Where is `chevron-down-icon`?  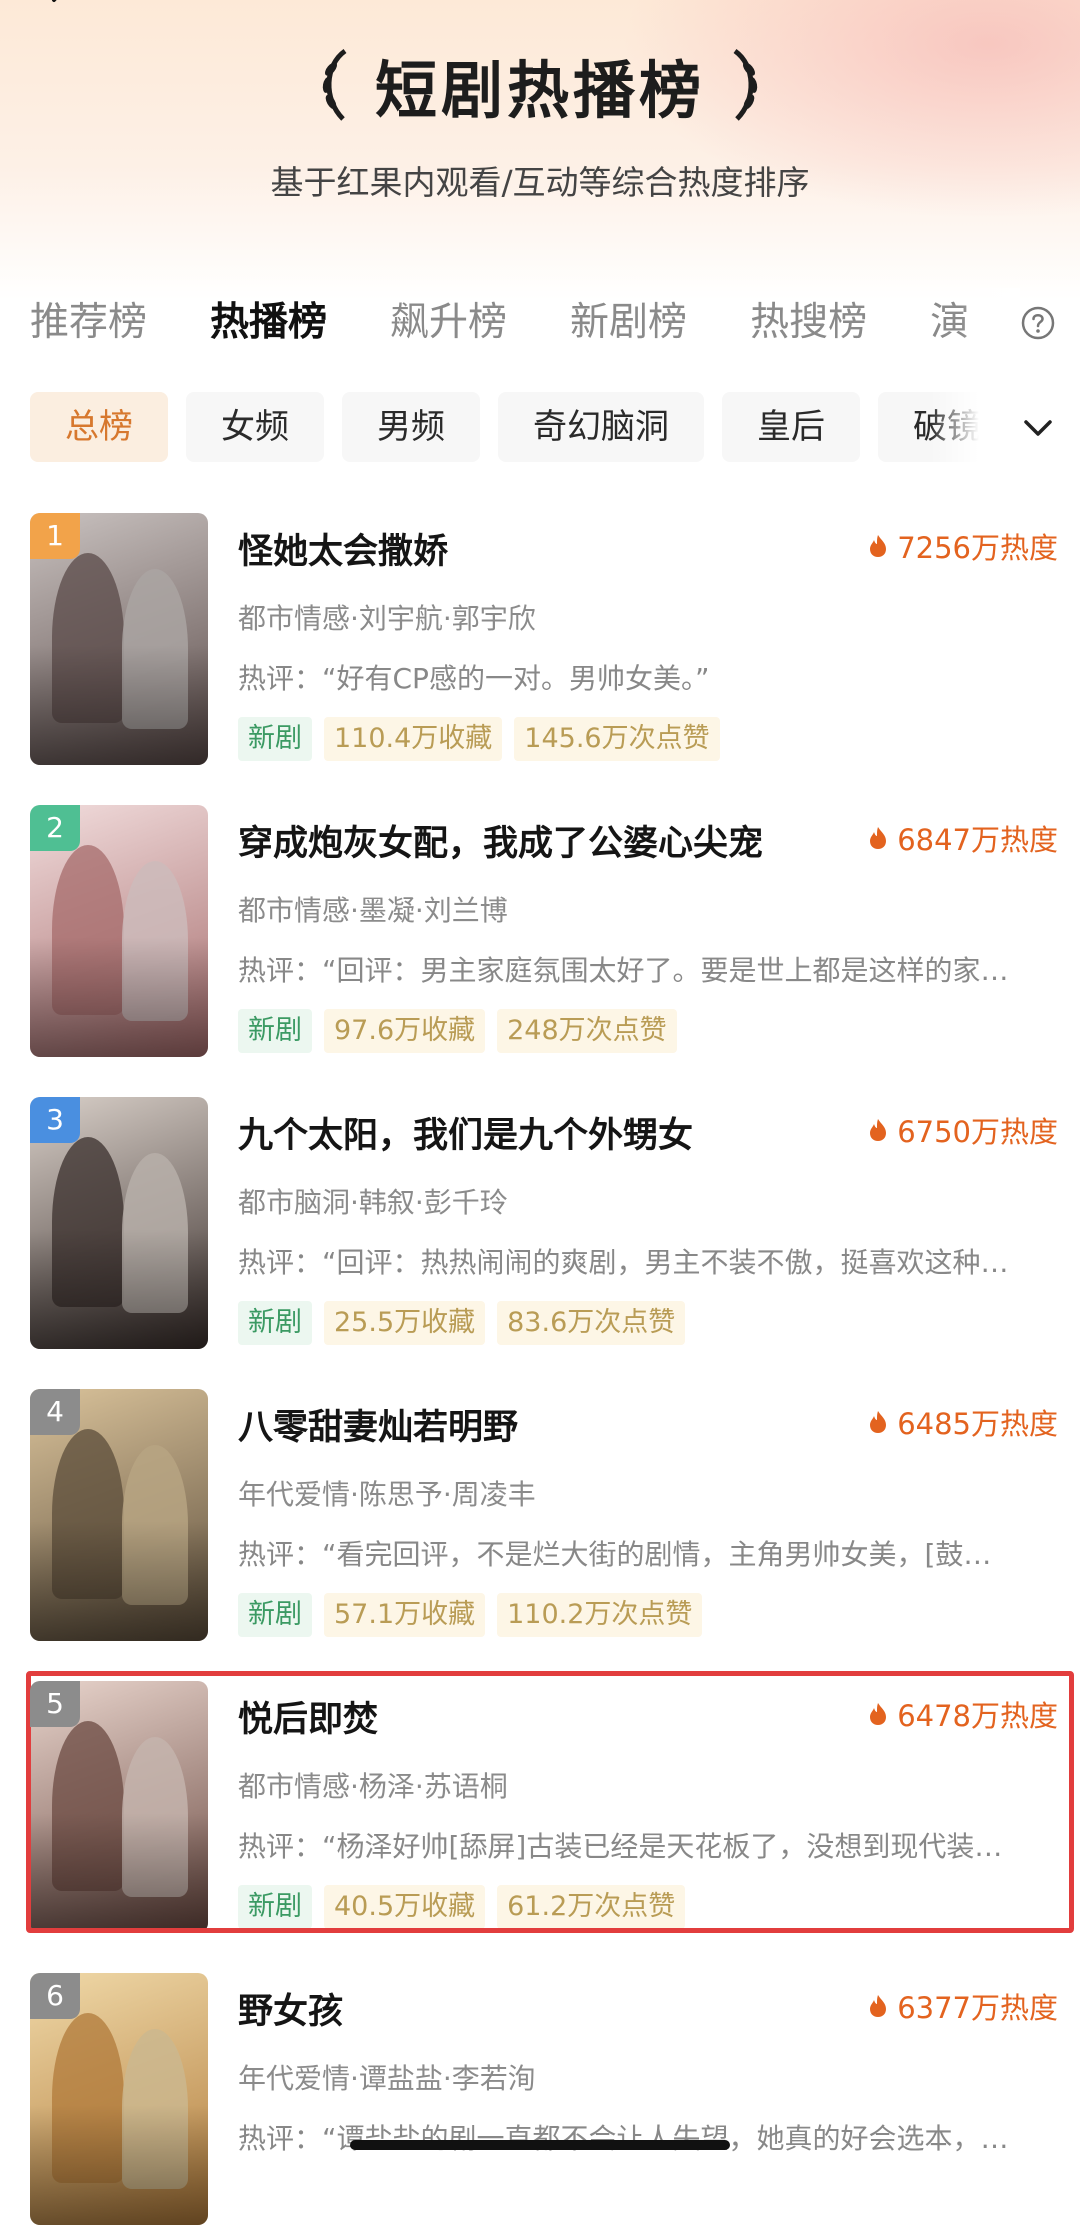
chevron-down-icon is located at coordinates (1038, 428).